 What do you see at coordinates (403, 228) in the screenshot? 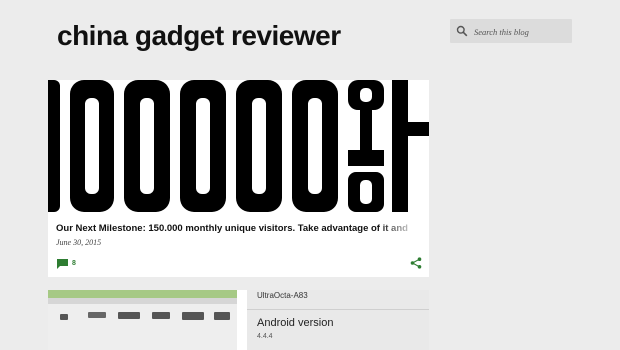
I see `title-fade` at bounding box center [403, 228].